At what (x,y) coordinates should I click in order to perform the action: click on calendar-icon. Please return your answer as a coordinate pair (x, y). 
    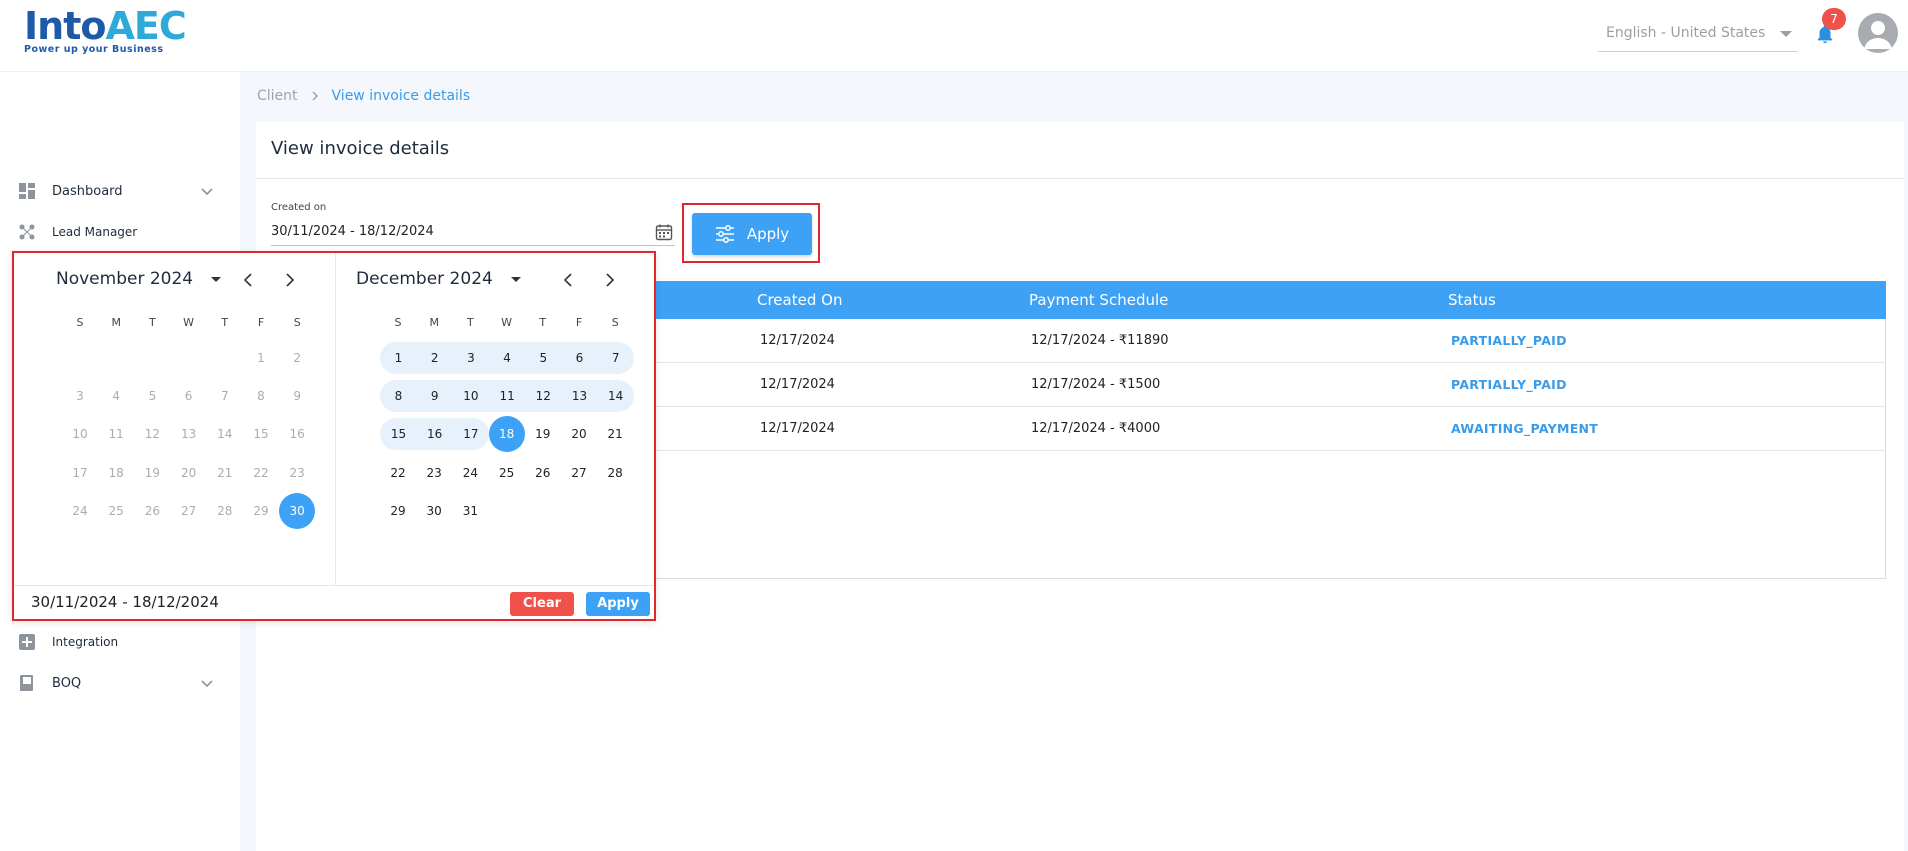
    Looking at the image, I should click on (664, 232).